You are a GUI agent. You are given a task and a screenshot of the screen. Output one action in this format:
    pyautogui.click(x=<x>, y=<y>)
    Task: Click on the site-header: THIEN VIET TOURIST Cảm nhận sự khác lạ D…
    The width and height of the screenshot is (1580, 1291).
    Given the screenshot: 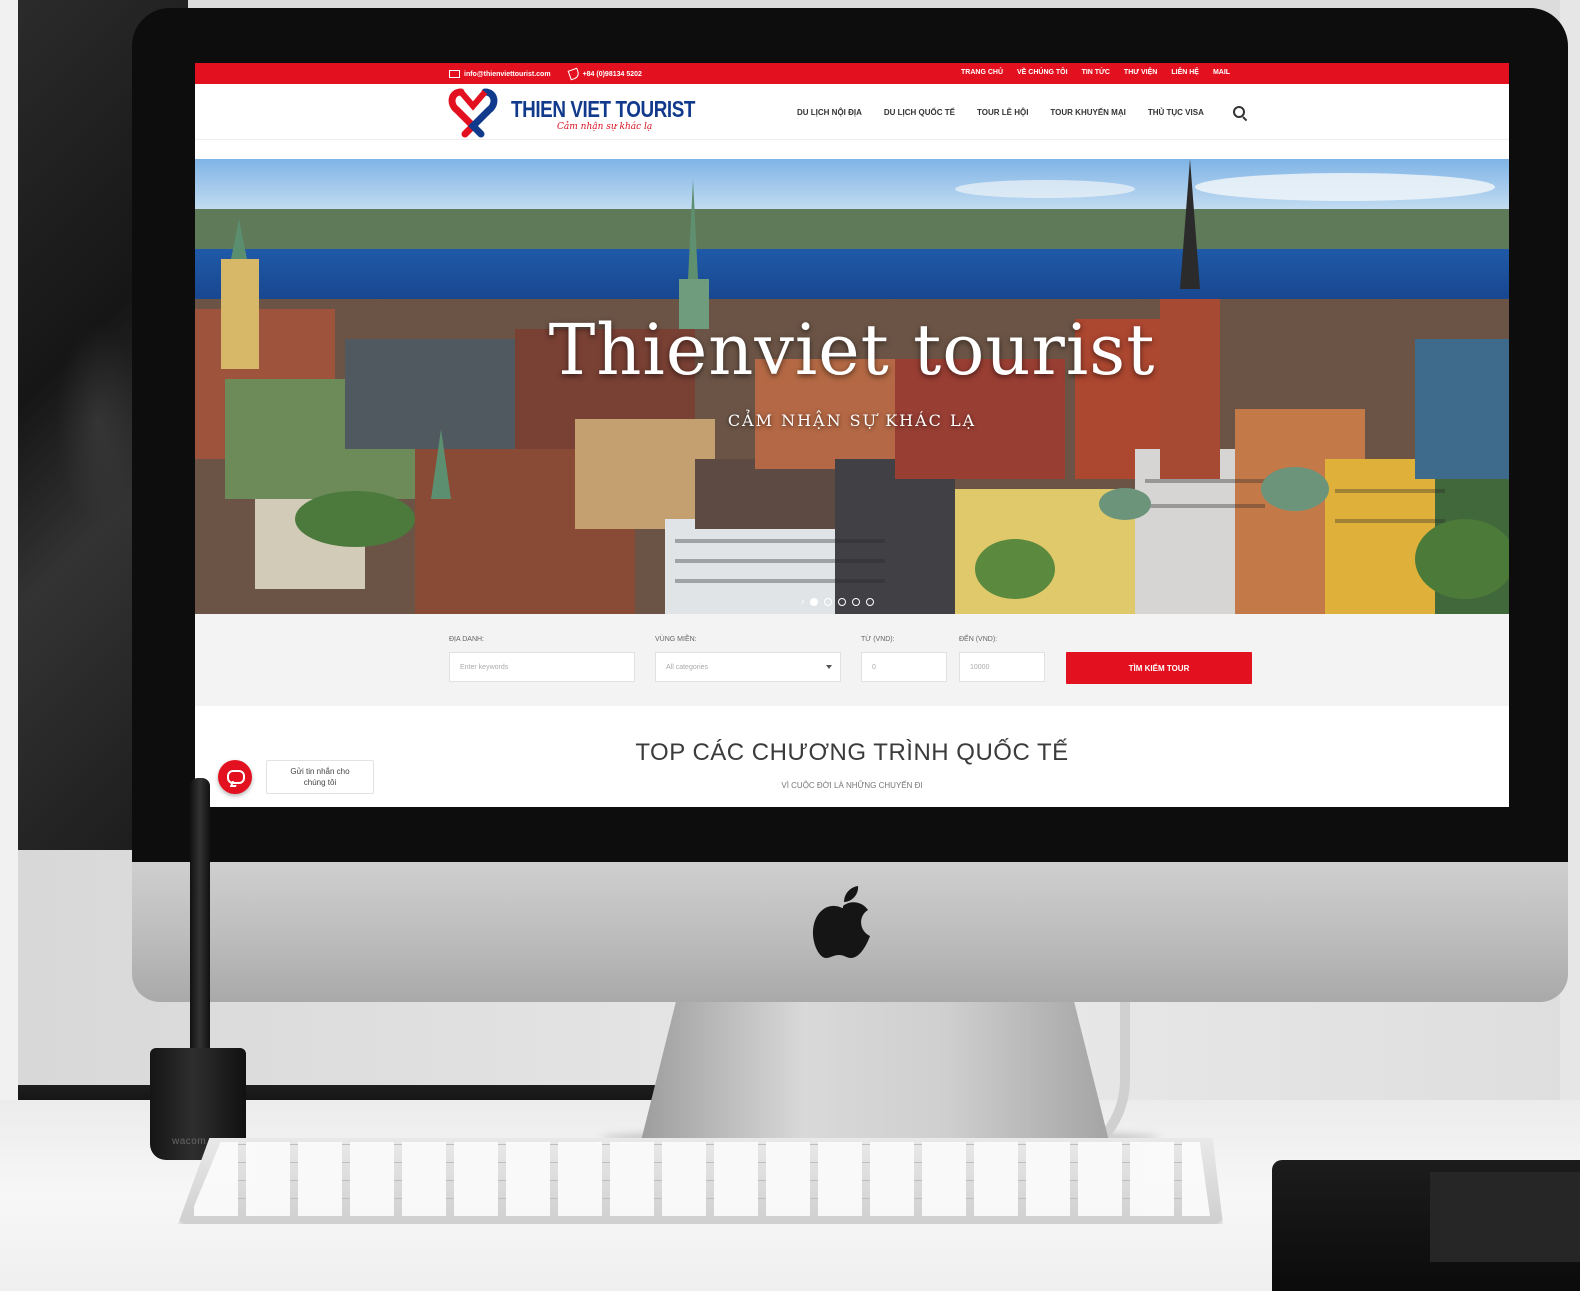 What is the action you would take?
    pyautogui.click(x=852, y=112)
    